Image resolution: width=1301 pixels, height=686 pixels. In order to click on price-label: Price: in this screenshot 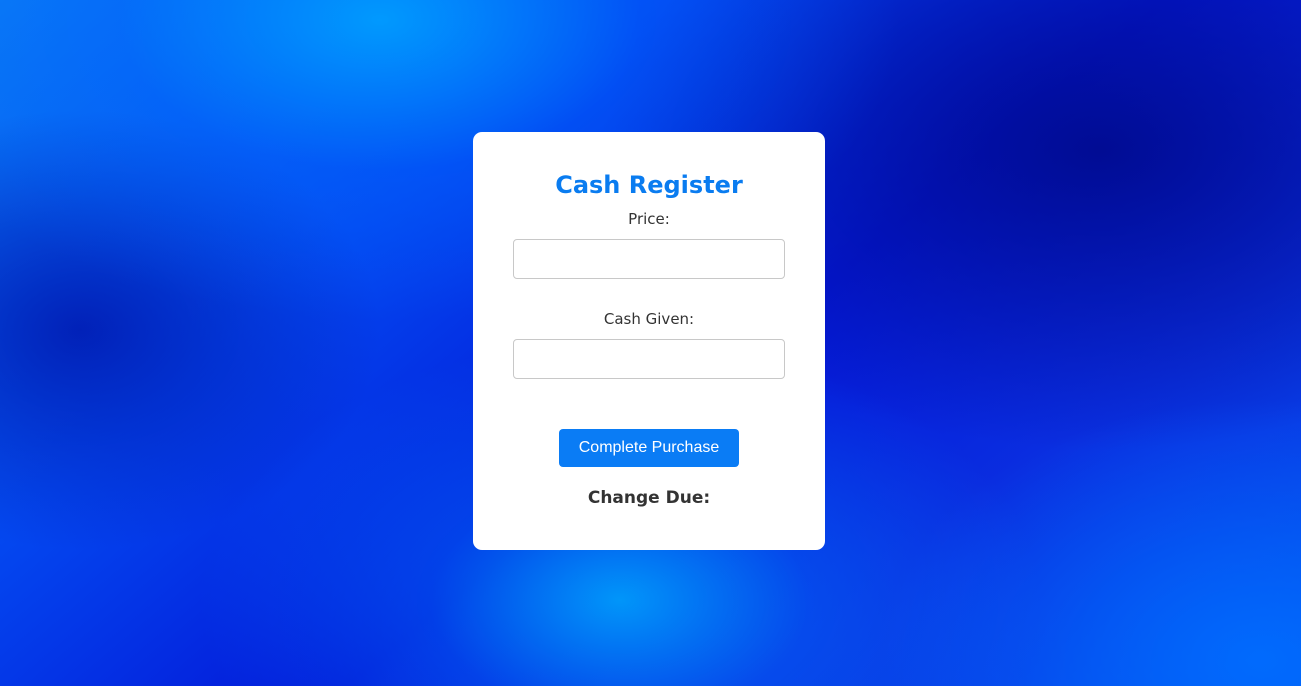, I will do `click(649, 219)`.